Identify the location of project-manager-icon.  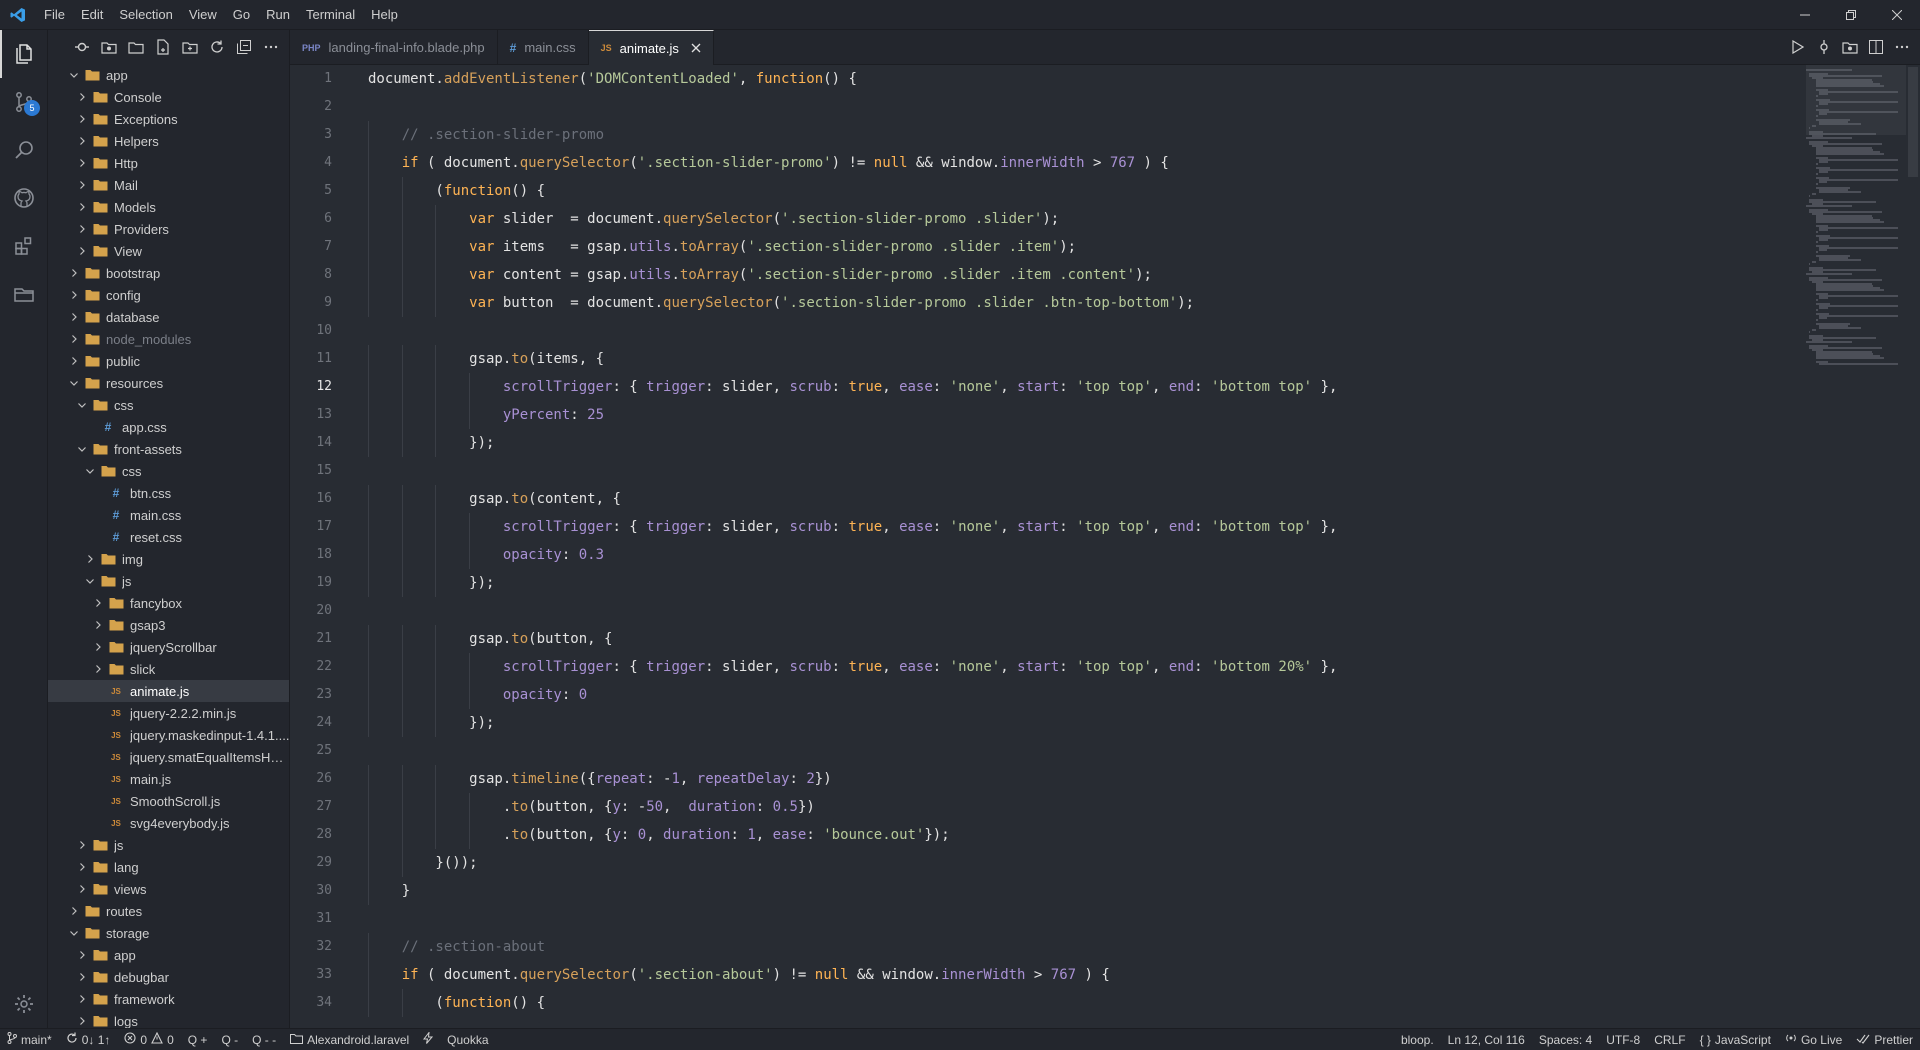
(24, 294).